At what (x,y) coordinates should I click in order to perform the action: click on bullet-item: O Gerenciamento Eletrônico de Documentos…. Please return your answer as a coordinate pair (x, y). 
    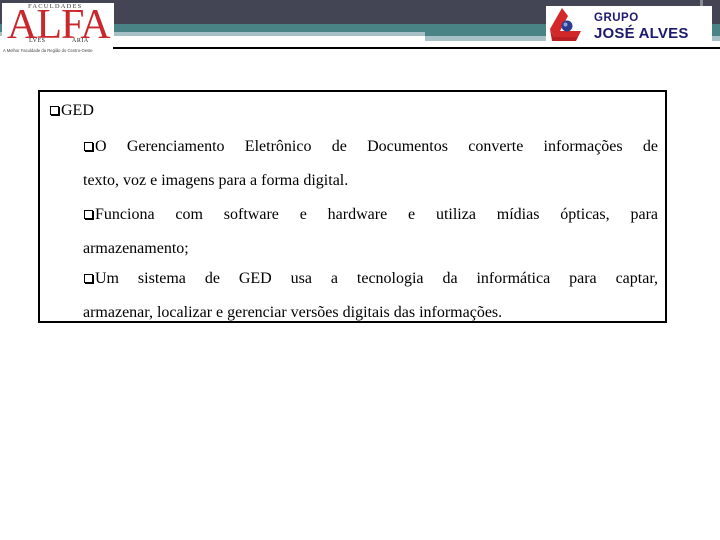
    Looking at the image, I should click on (370, 164).